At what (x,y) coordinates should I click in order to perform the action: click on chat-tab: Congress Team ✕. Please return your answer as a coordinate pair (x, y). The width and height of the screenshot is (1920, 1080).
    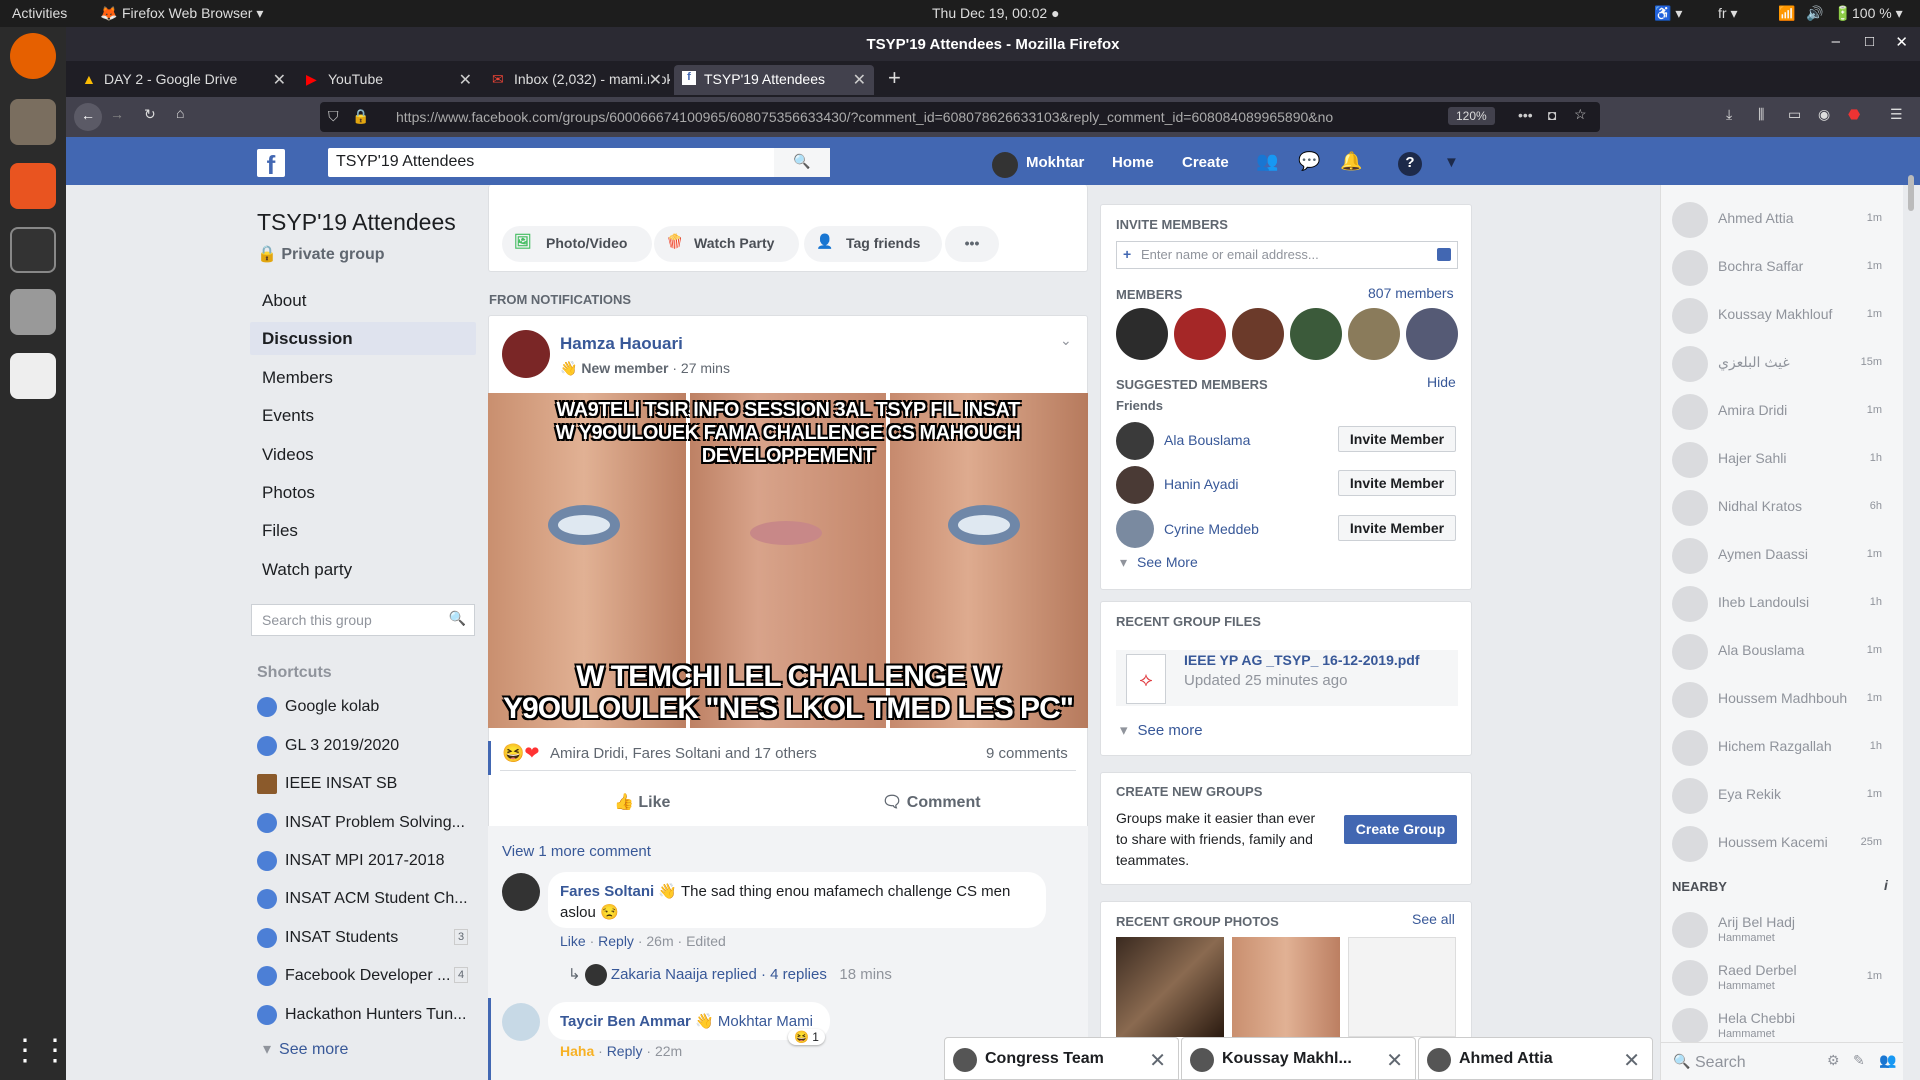
    Looking at the image, I should click on (1061, 1058).